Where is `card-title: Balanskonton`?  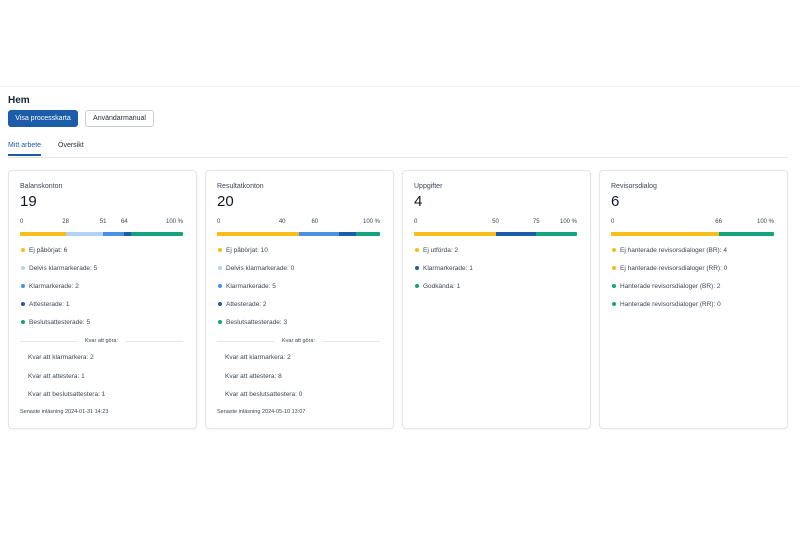
card-title: Balanskonton is located at coordinates (41, 186).